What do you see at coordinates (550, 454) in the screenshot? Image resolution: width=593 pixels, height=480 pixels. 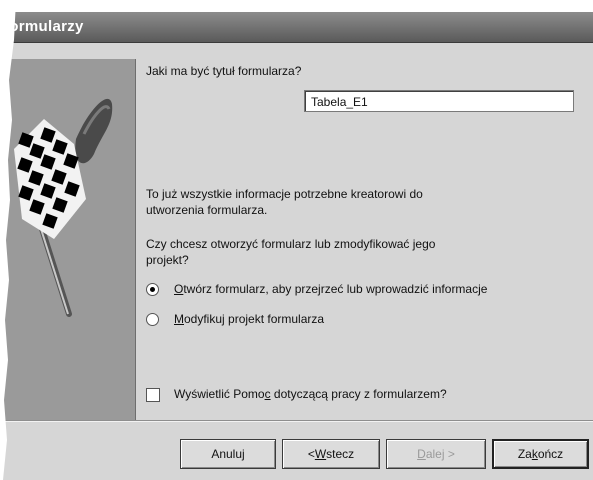 I see `finish-button-text: ończ` at bounding box center [550, 454].